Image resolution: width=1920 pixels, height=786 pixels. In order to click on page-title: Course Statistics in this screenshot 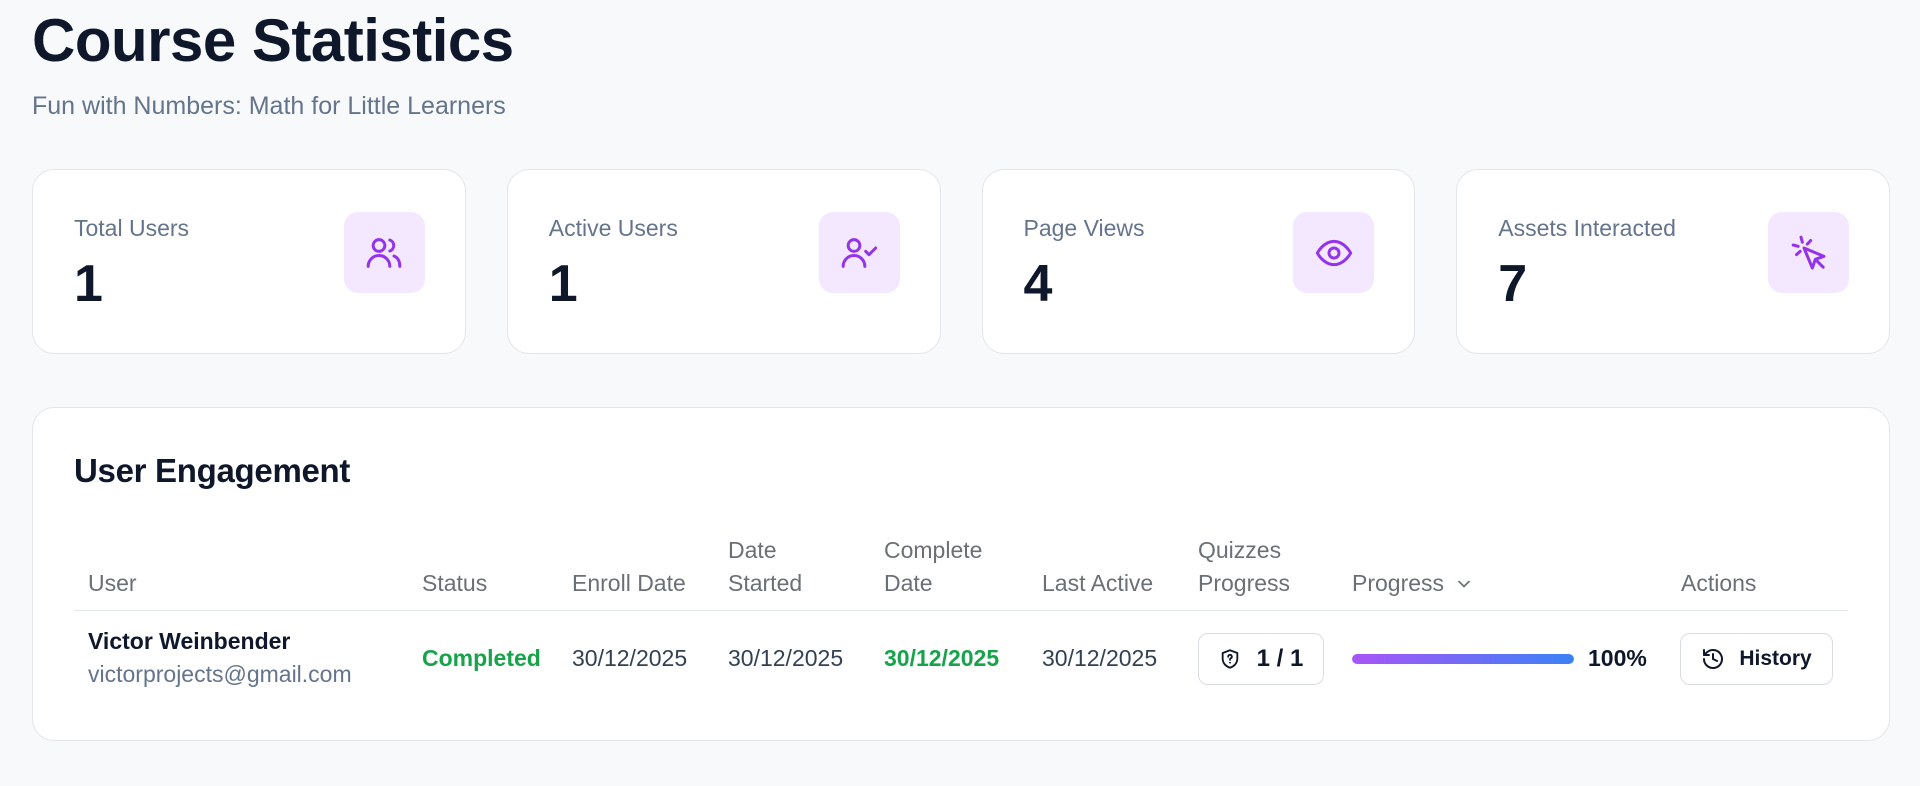, I will do `click(273, 40)`.